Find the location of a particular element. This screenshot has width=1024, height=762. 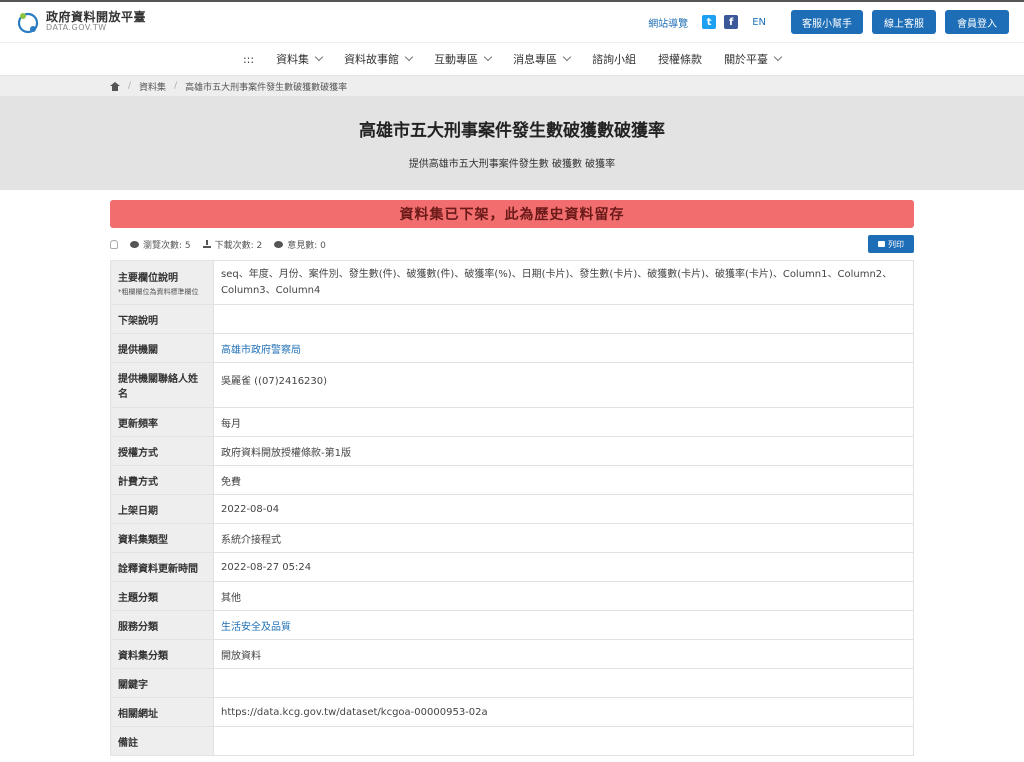

last-updated-label: 詮釋資料更新時間 is located at coordinates (162, 567).